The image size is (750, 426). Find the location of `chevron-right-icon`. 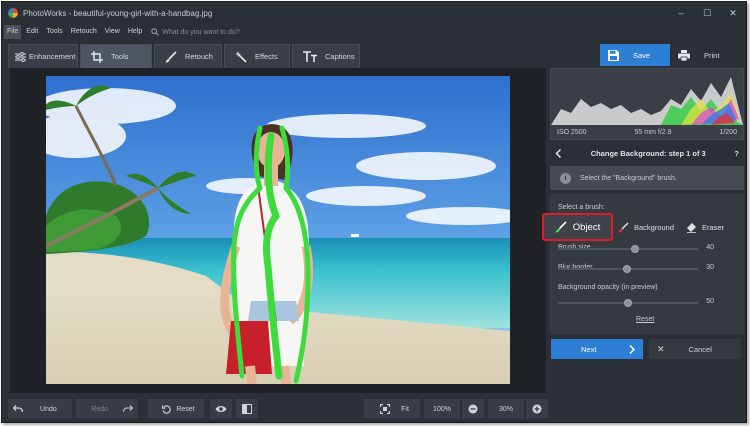

chevron-right-icon is located at coordinates (632, 349).